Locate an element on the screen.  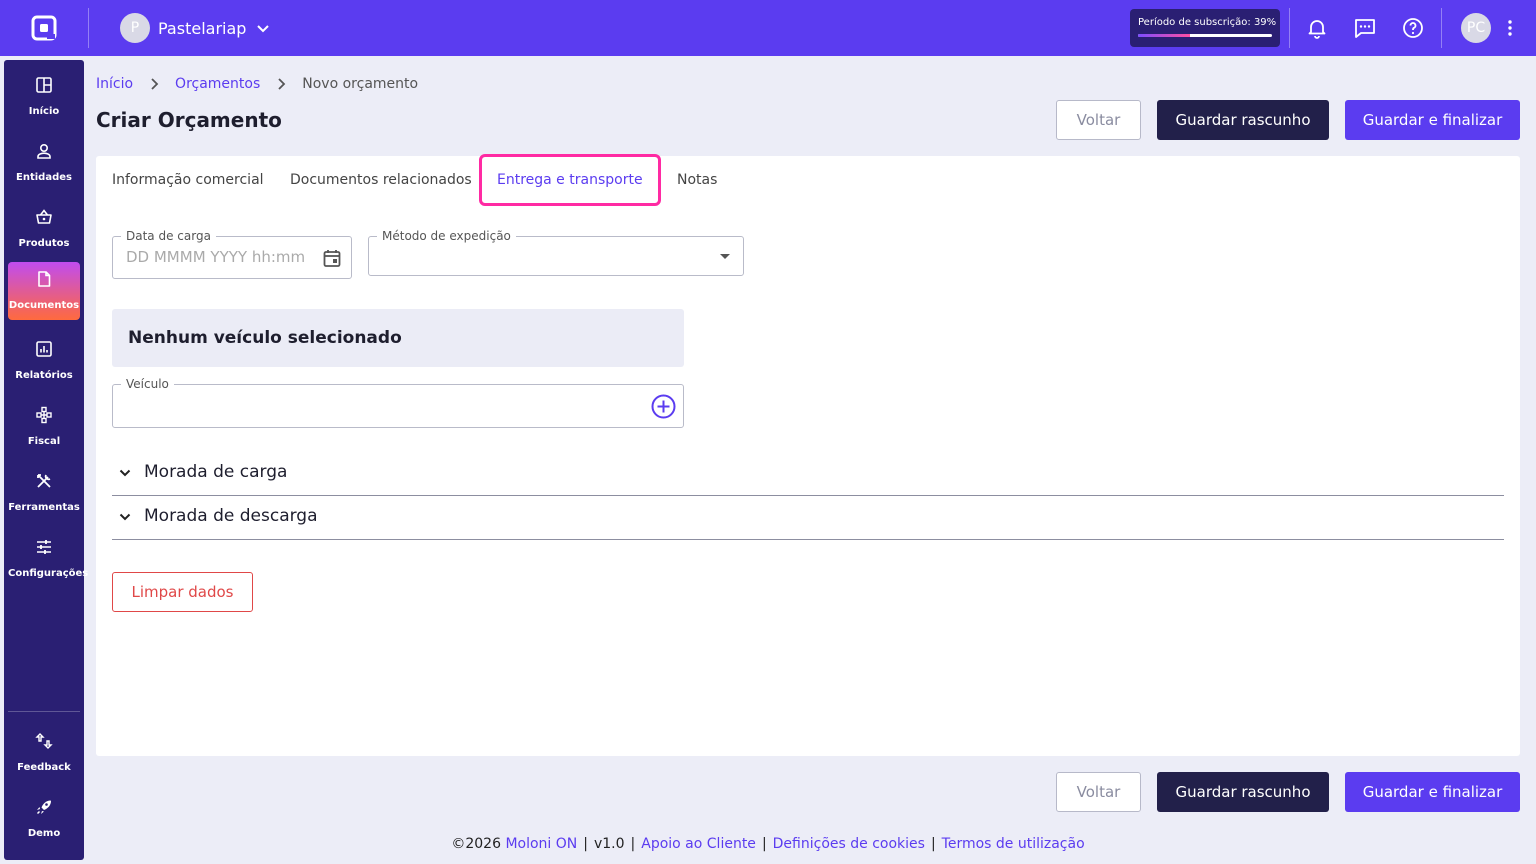
page-title: Criar Orçamento is located at coordinates (189, 120).